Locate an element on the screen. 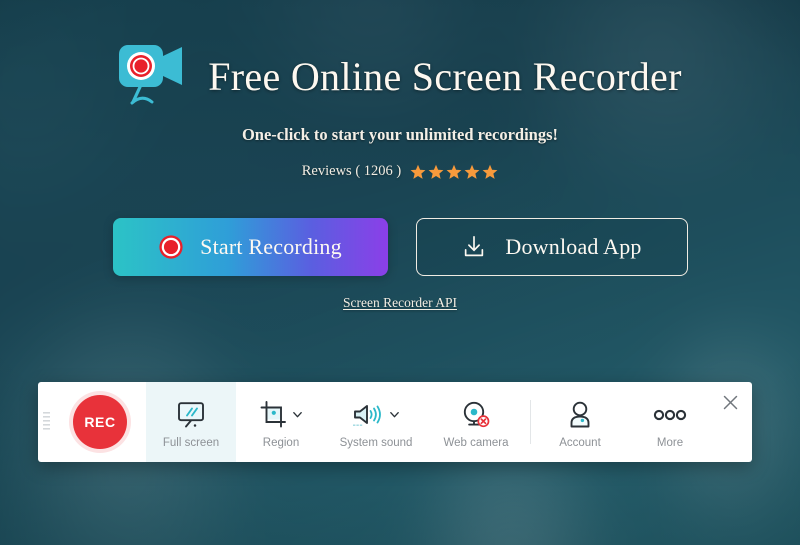  page-title: Free Online Screen Recorder is located at coordinates (445, 76).